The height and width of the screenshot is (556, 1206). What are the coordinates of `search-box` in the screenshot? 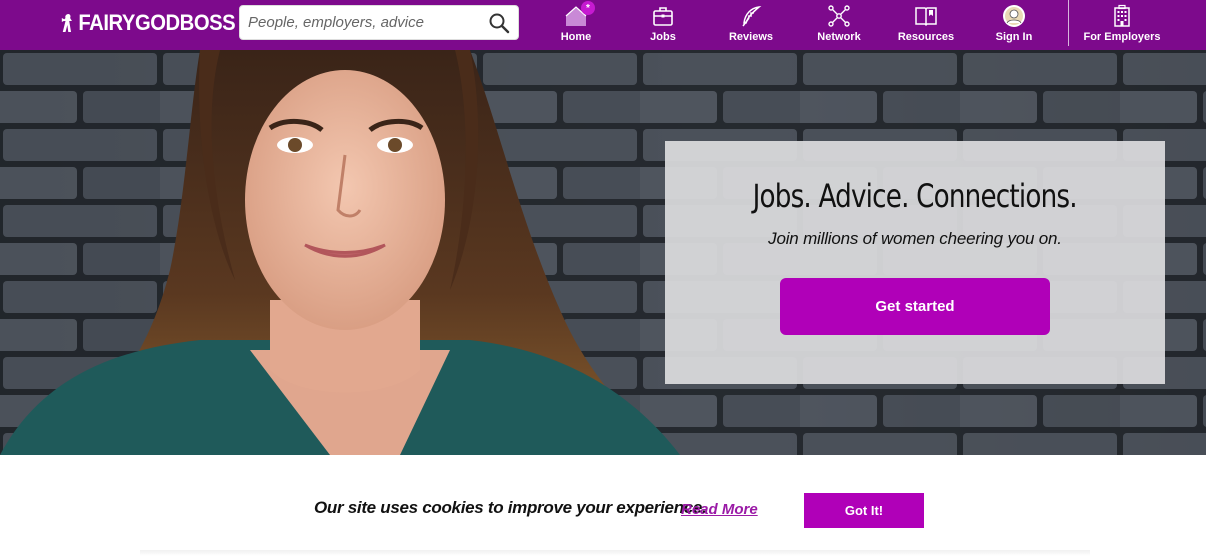 It's located at (379, 22).